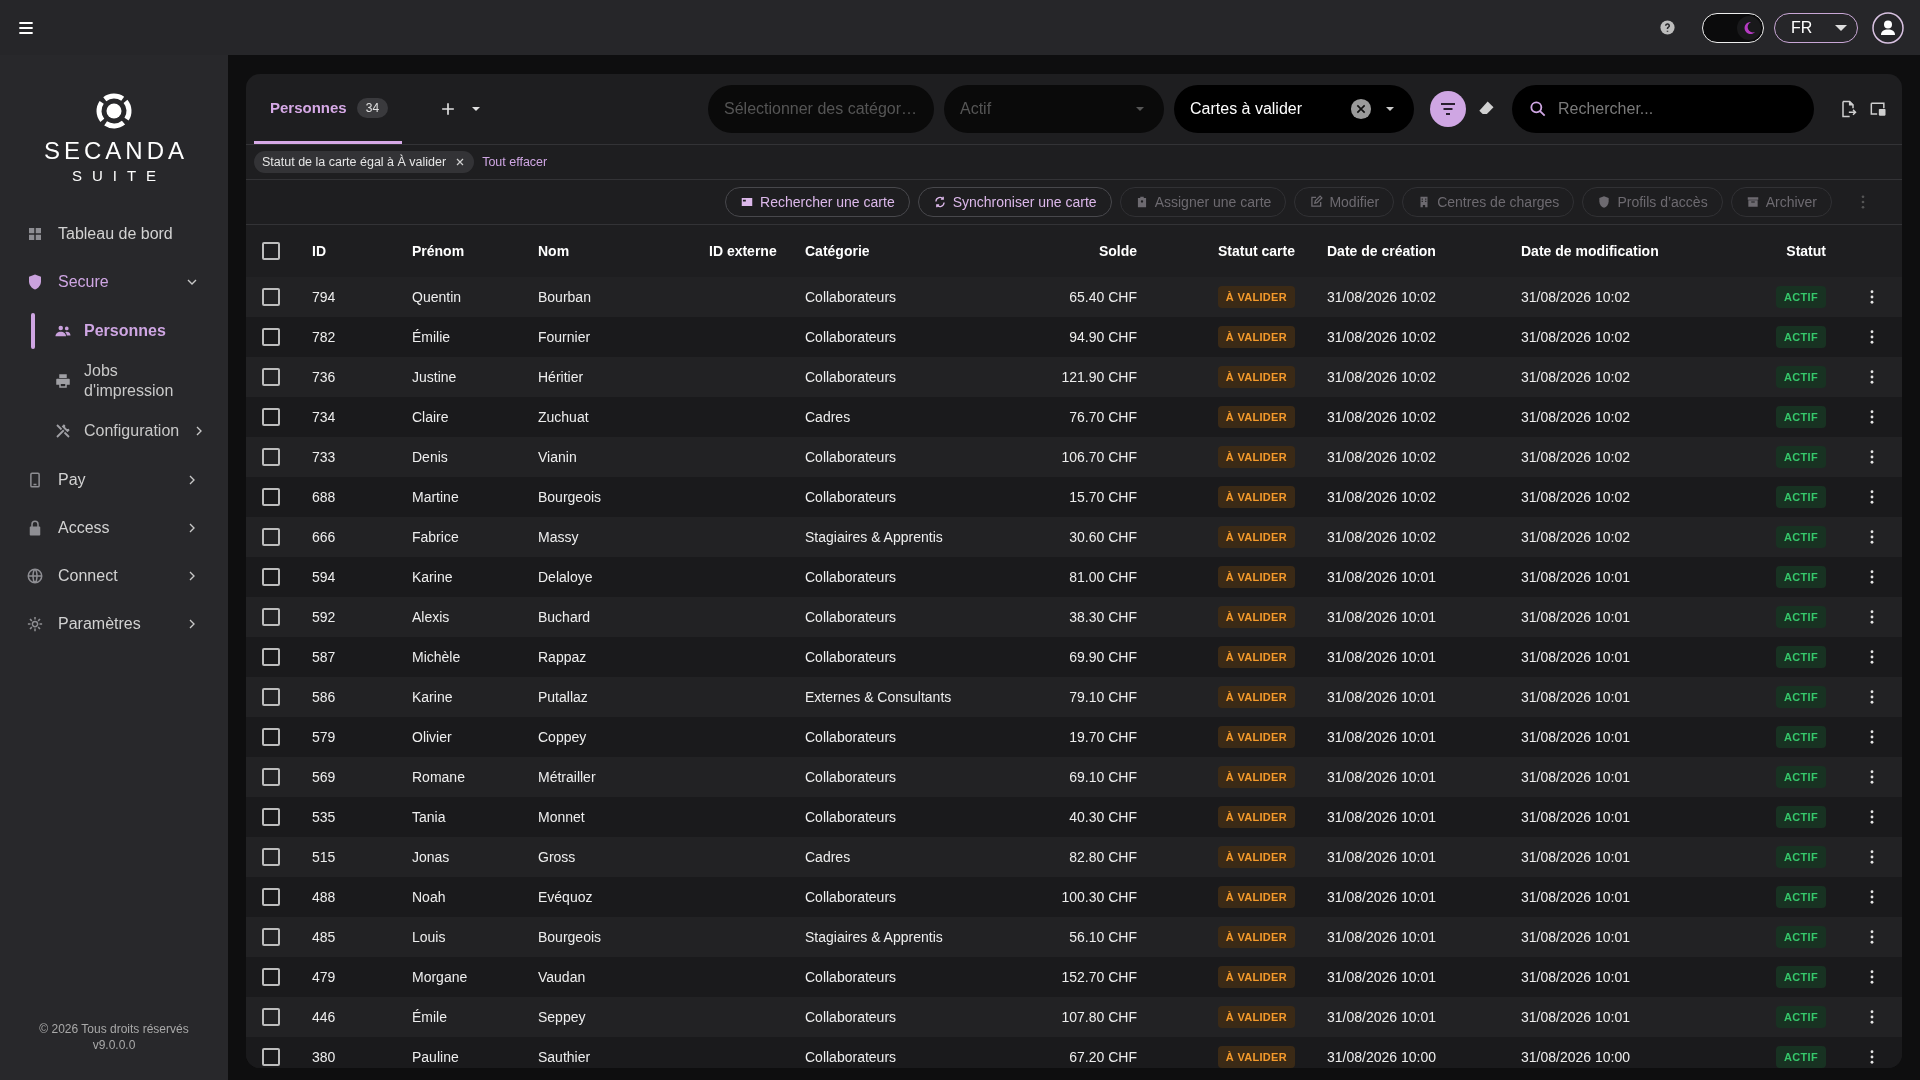  I want to click on tab: Personnes 34, so click(328, 109).